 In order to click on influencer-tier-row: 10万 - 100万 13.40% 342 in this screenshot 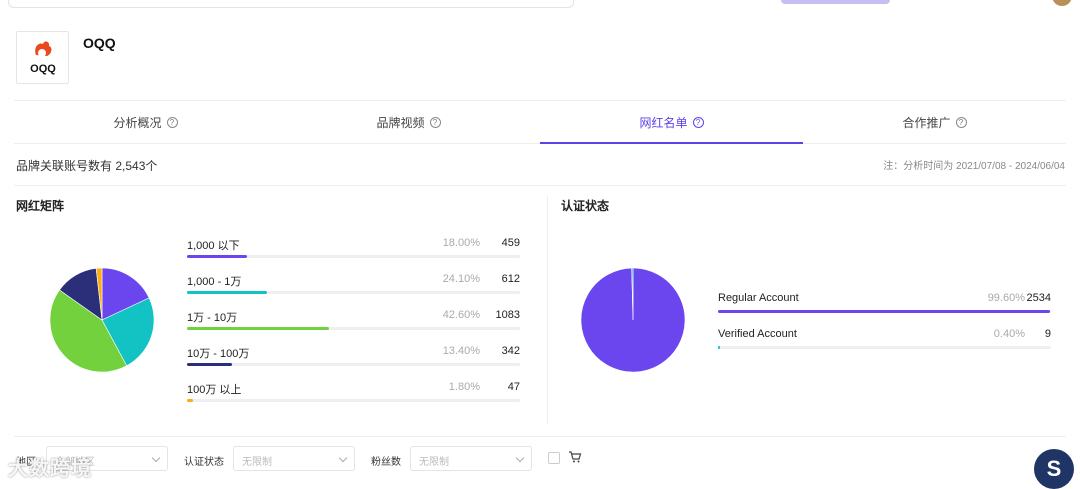, I will do `click(353, 357)`.